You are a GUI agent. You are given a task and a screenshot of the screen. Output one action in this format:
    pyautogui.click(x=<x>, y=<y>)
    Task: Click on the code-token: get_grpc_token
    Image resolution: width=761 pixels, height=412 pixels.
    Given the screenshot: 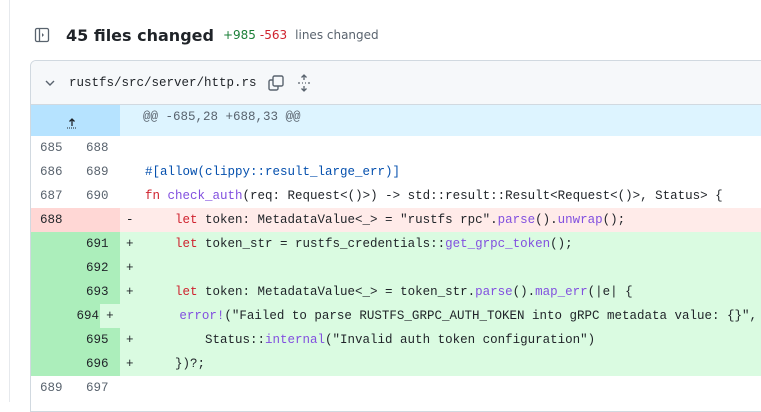 What is the action you would take?
    pyautogui.click(x=498, y=244)
    